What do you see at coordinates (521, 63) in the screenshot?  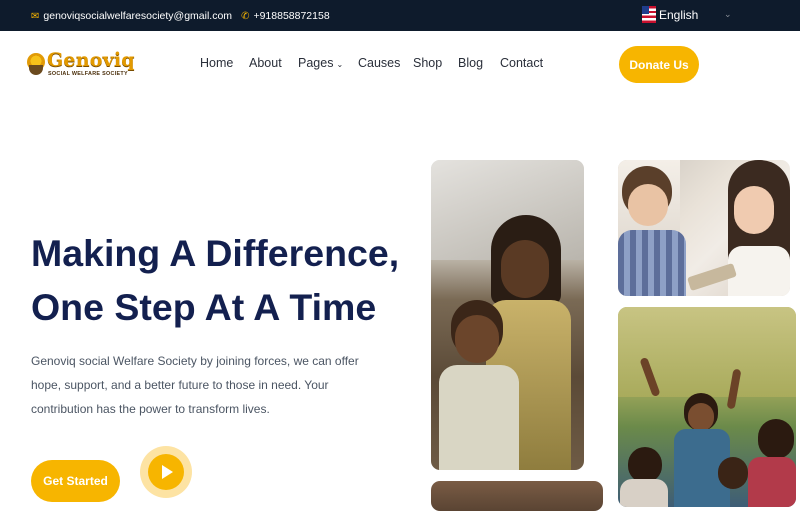 I see `nav-item-contact: Contact` at bounding box center [521, 63].